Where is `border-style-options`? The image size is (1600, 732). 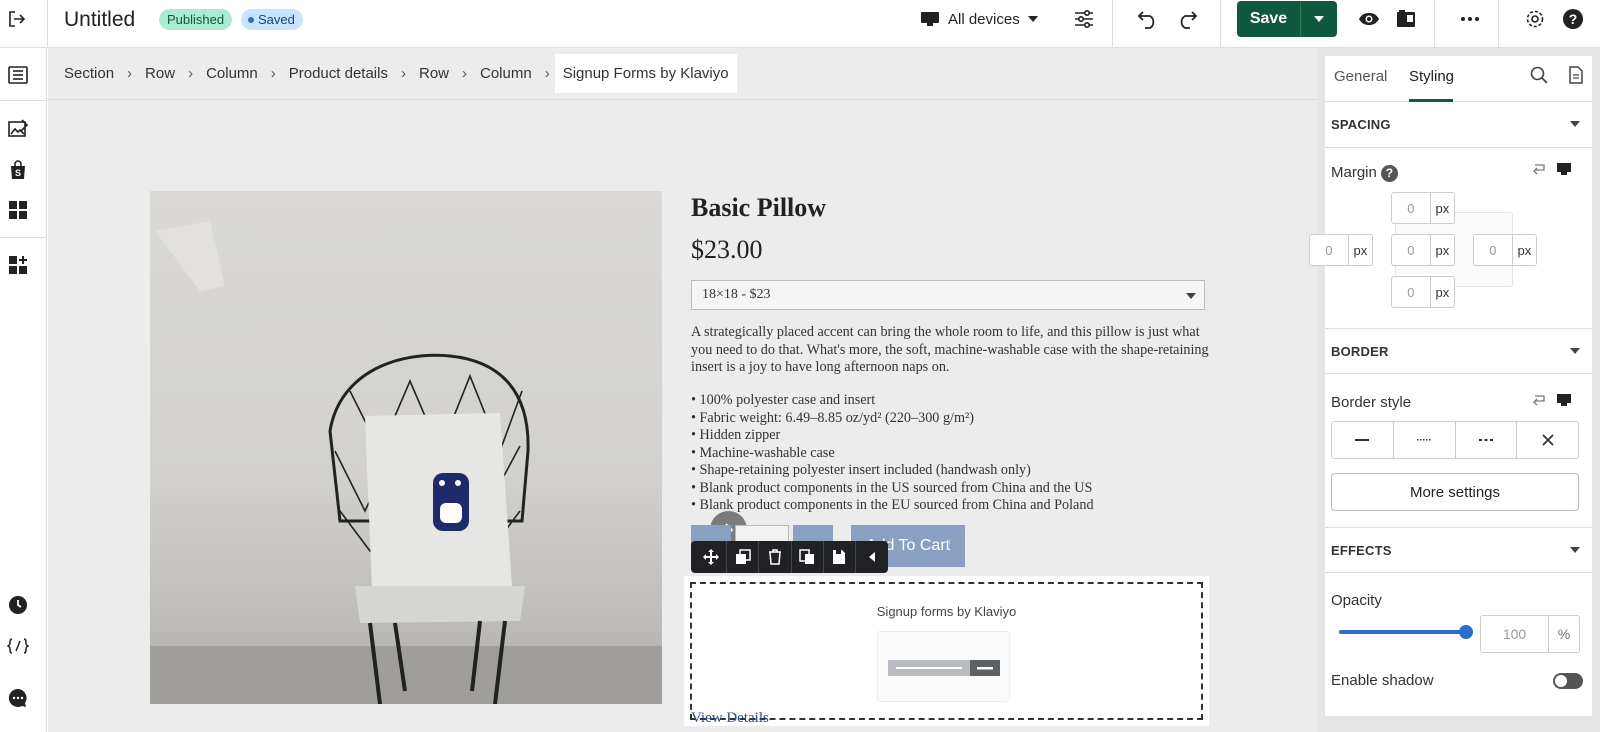 border-style-options is located at coordinates (1455, 440).